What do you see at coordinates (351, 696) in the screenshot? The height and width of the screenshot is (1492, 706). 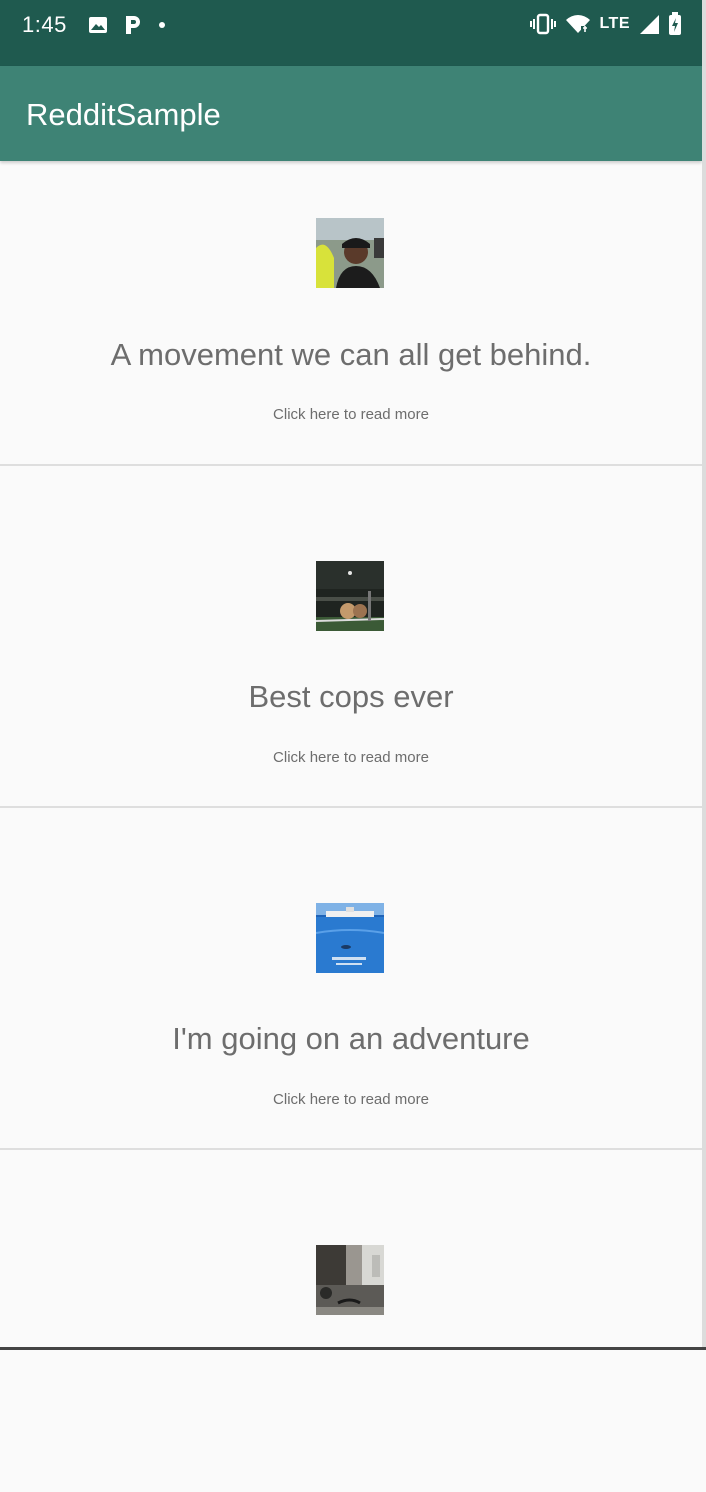 I see `post-title: Best cops ever` at bounding box center [351, 696].